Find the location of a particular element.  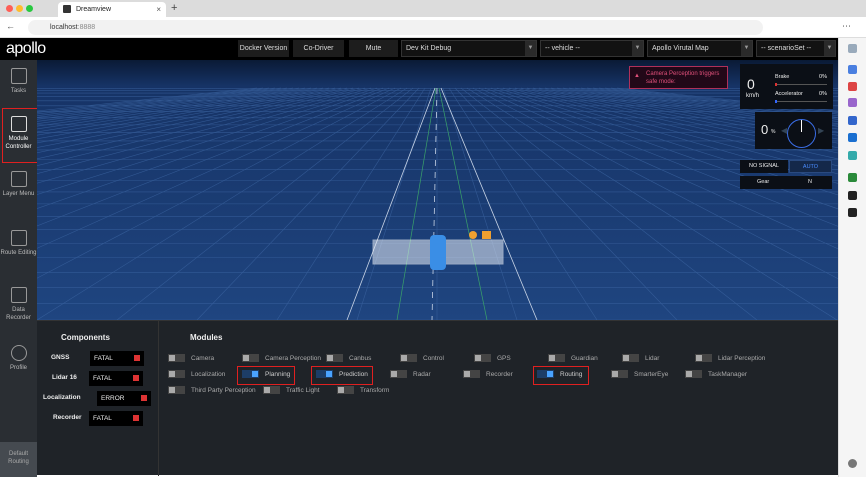

tree-icon is located at coordinates (852, 177).